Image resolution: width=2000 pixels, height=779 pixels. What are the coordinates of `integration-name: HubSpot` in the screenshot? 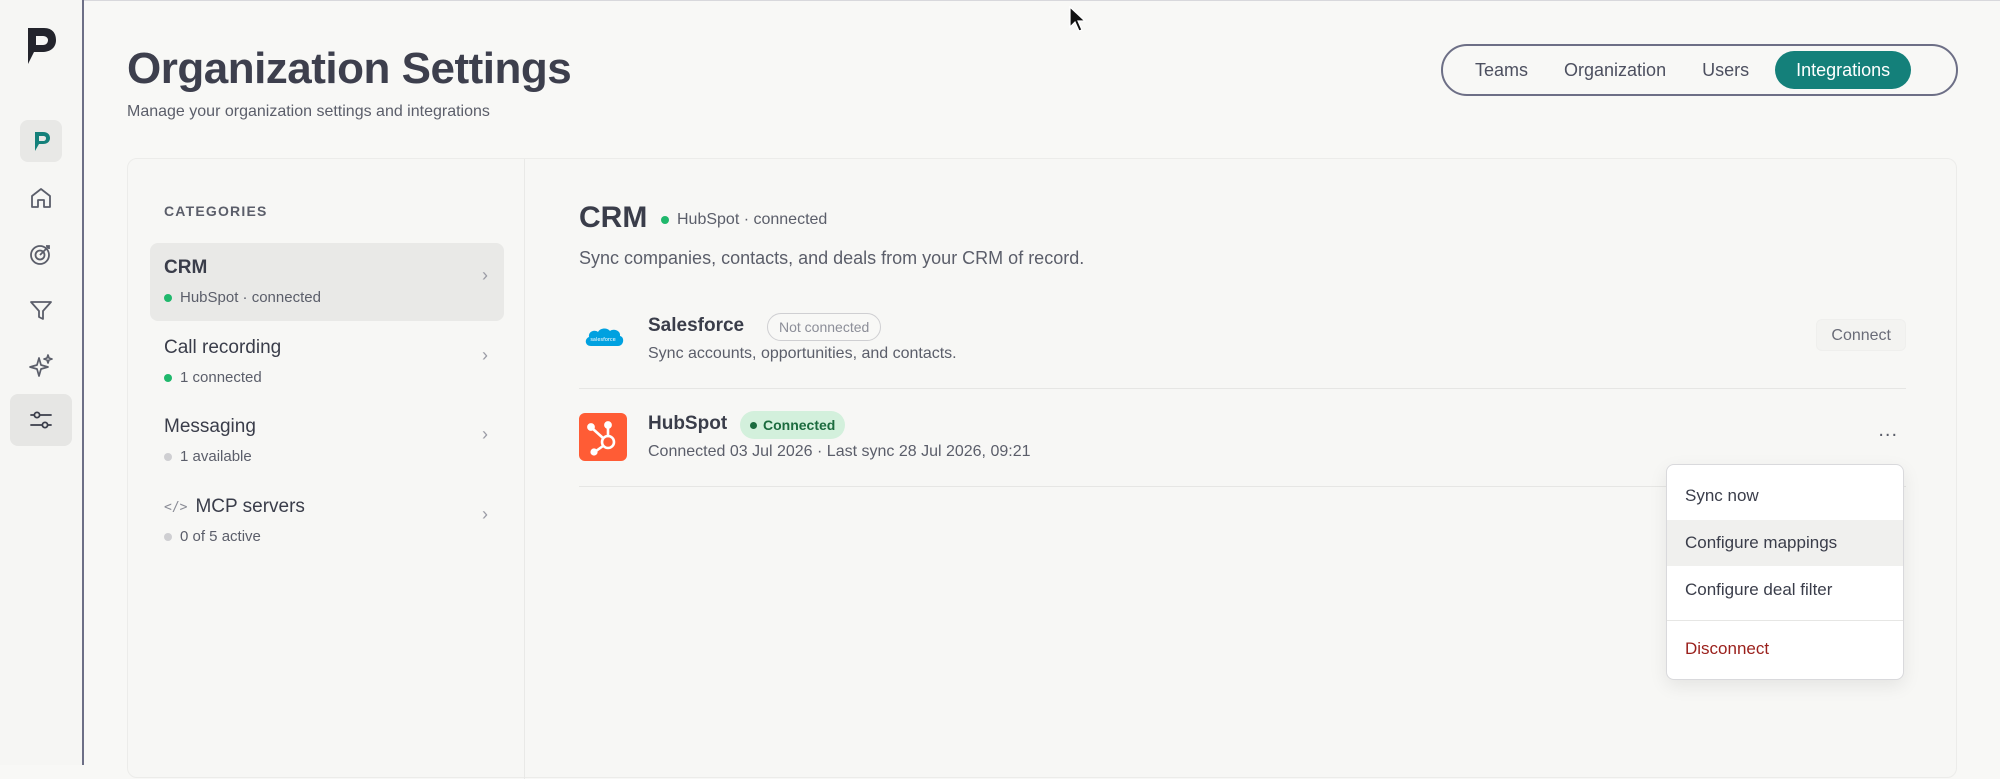 It's located at (688, 423).